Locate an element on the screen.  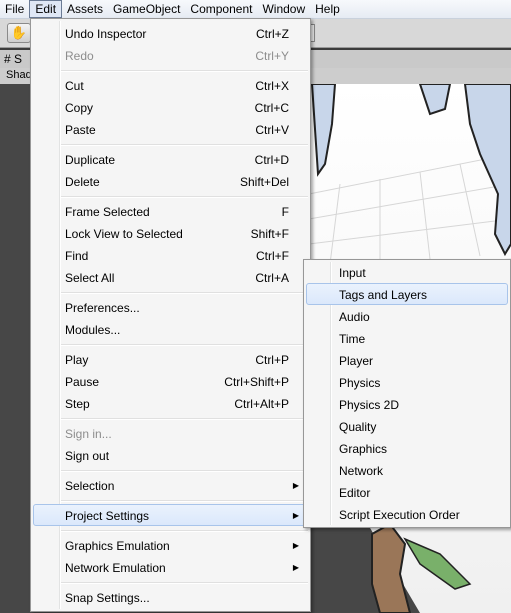
menu-item-label: Frame Selected is located at coordinates (107, 212).